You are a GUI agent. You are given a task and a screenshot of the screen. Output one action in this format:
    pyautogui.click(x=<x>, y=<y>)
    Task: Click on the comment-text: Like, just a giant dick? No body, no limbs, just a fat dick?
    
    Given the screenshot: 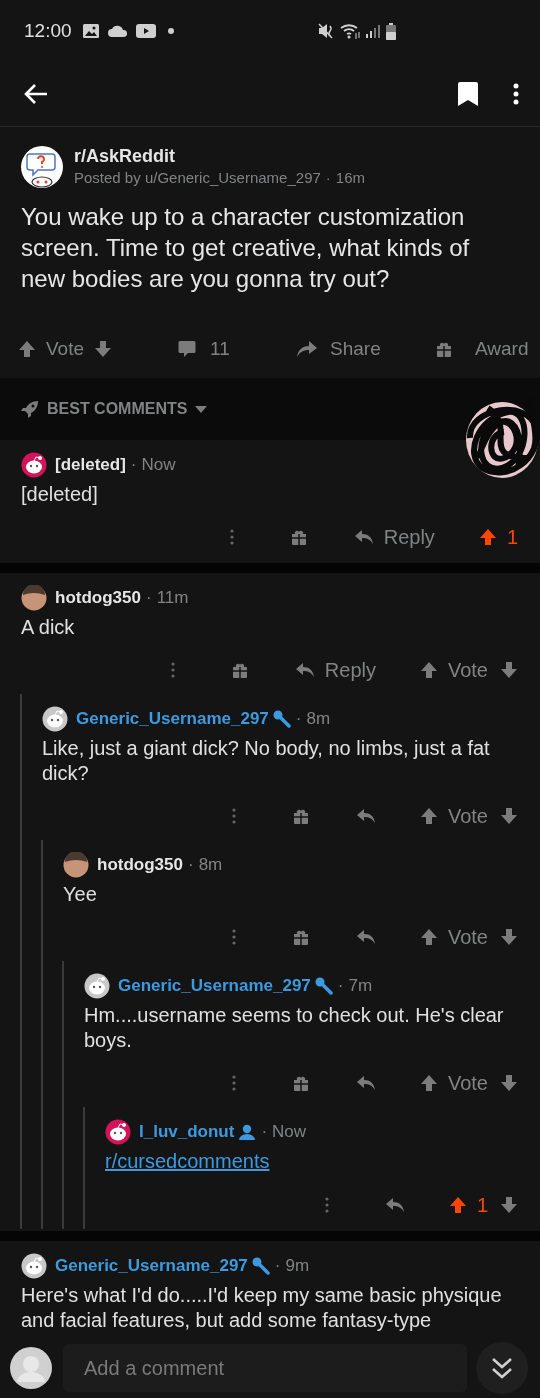 What is the action you would take?
    pyautogui.click(x=266, y=761)
    